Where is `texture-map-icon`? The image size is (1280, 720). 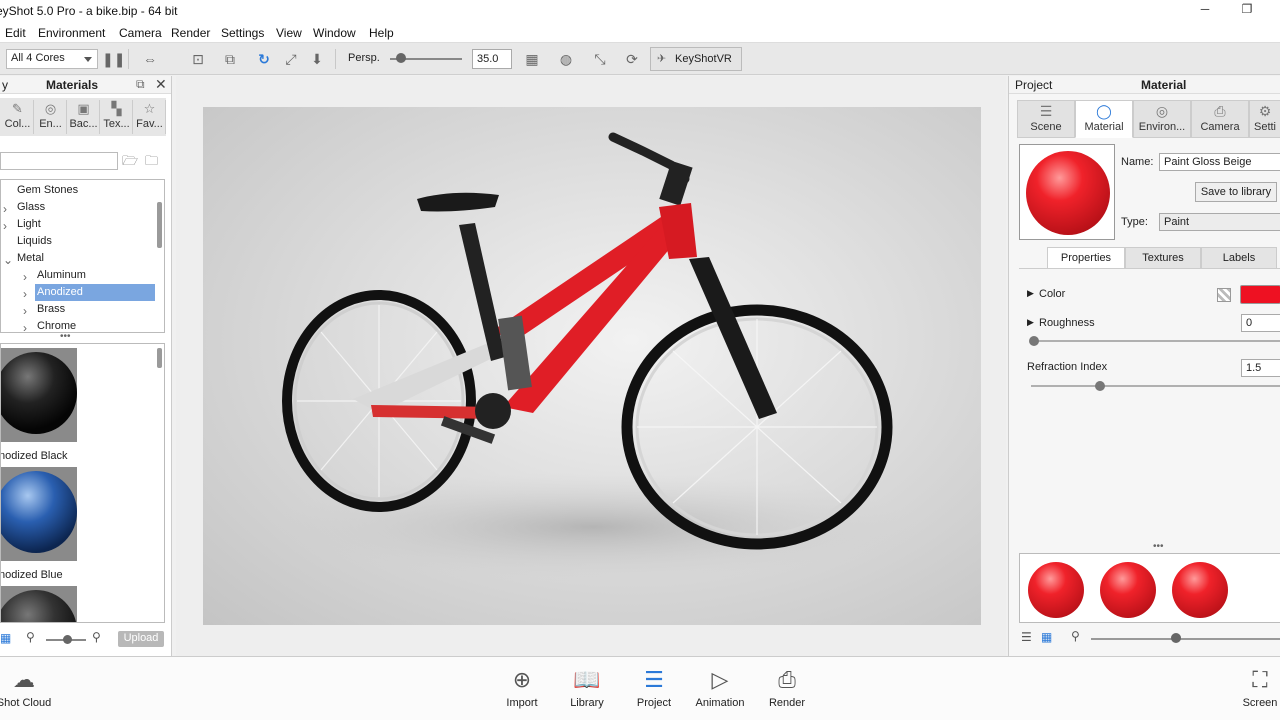 texture-map-icon is located at coordinates (1224, 295).